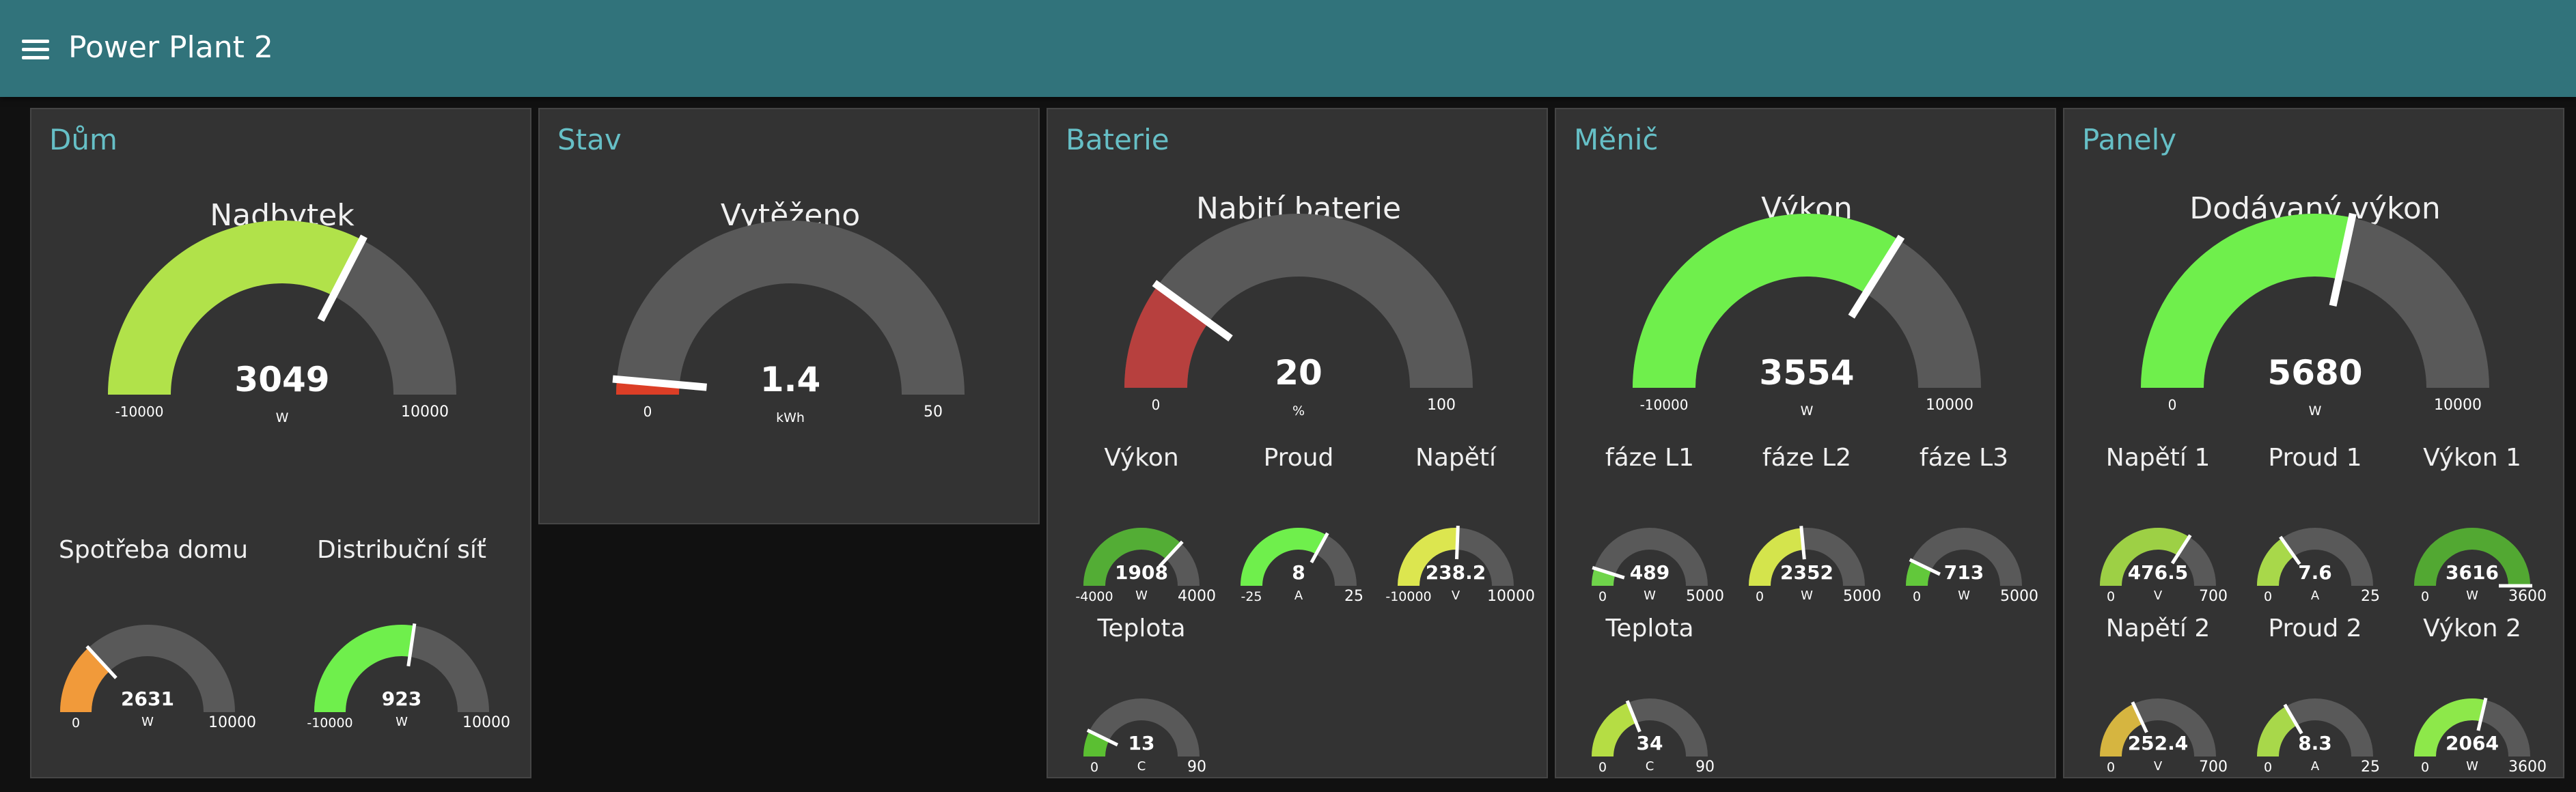 Image resolution: width=2576 pixels, height=792 pixels. Describe the element at coordinates (1298, 305) in the screenshot. I see `gauge-nabiti-baterie: Nabití baterie 20% 0 100` at that location.